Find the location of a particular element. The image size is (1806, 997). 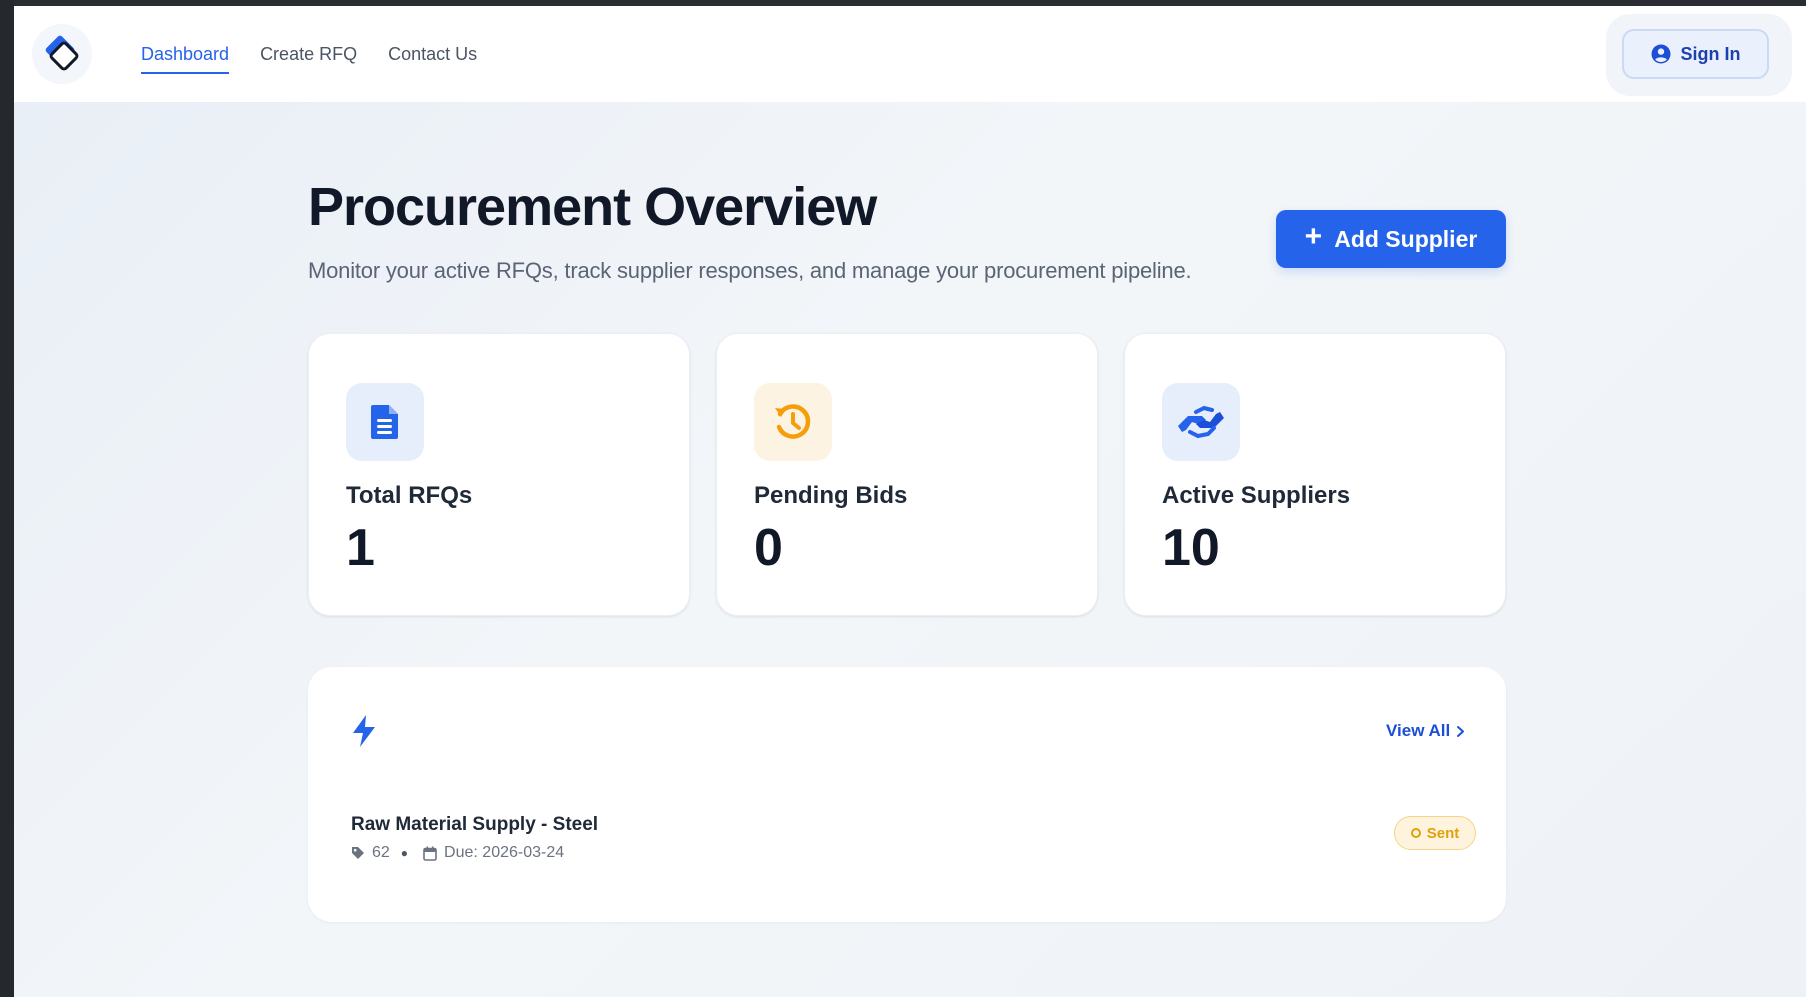

stat-label: Pending Bids is located at coordinates (831, 495).